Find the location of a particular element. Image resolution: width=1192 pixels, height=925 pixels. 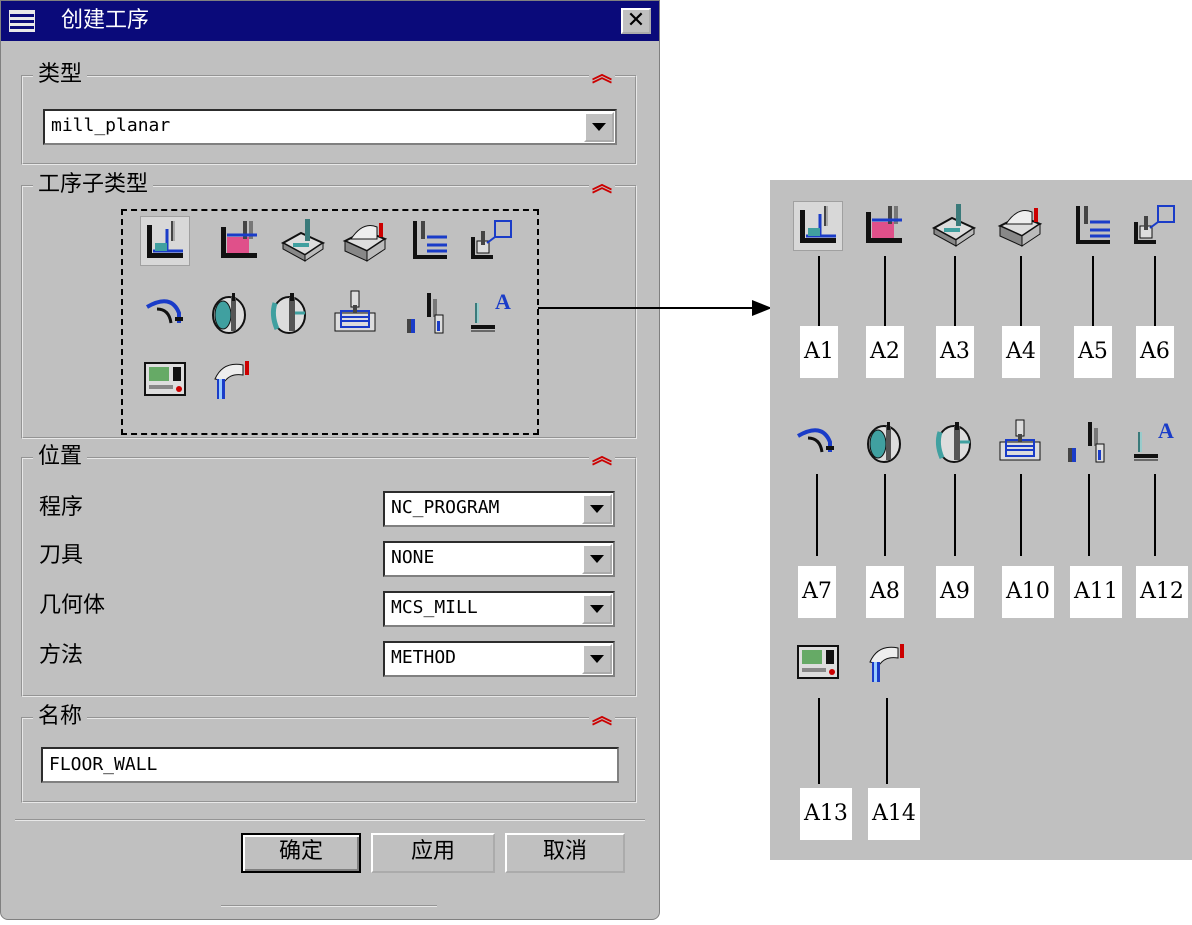

geometry-select-value: MCS_MILL is located at coordinates (434, 607).